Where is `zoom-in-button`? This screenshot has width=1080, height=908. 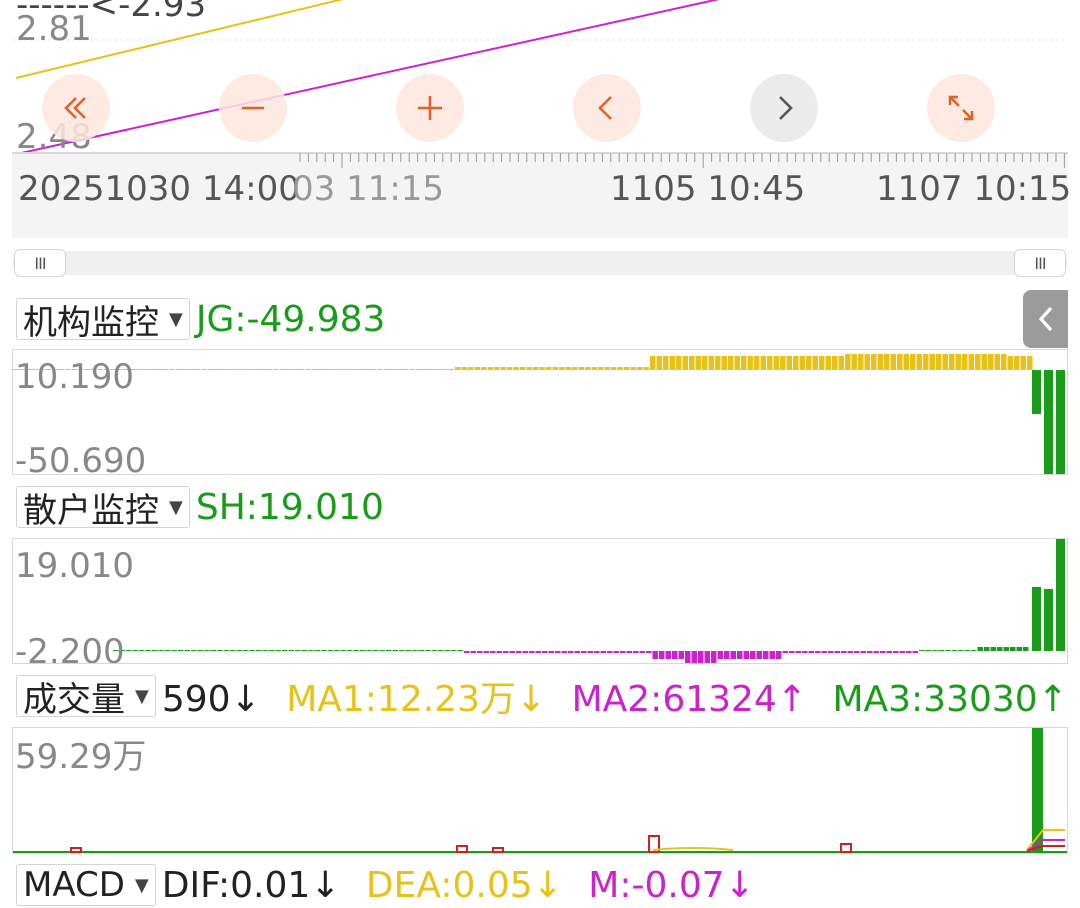 zoom-in-button is located at coordinates (430, 108).